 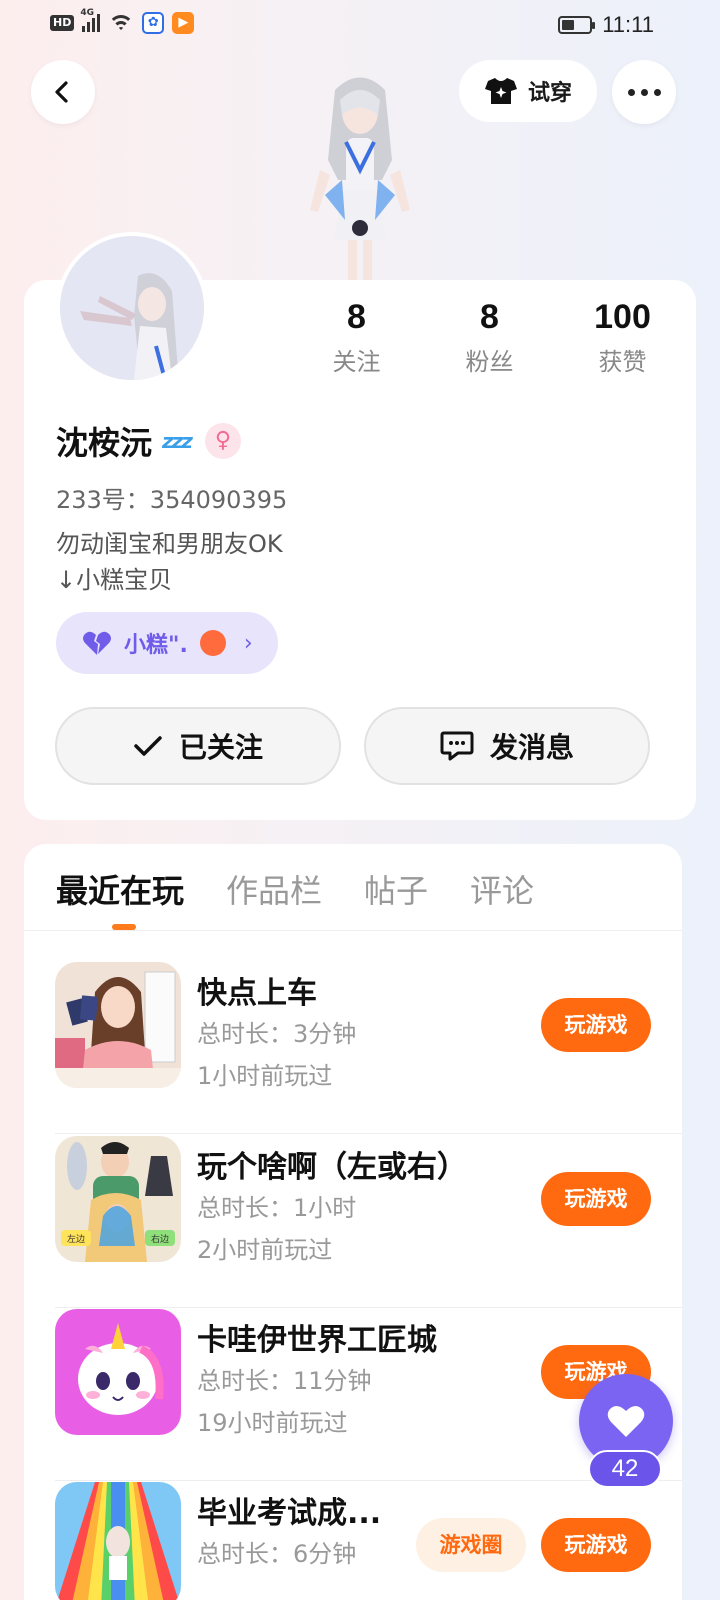 I want to click on more-options-button, so click(x=644, y=92).